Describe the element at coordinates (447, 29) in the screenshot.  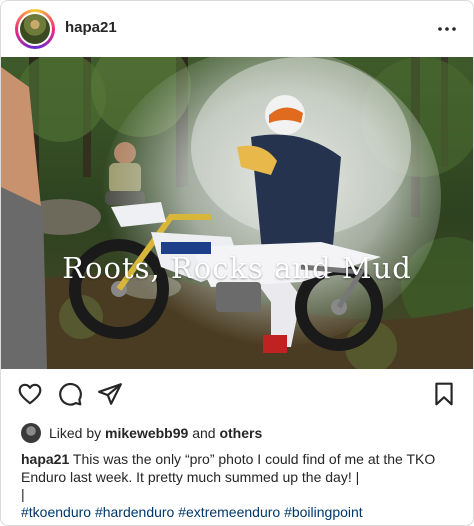
I see `more-horizontal-icon` at that location.